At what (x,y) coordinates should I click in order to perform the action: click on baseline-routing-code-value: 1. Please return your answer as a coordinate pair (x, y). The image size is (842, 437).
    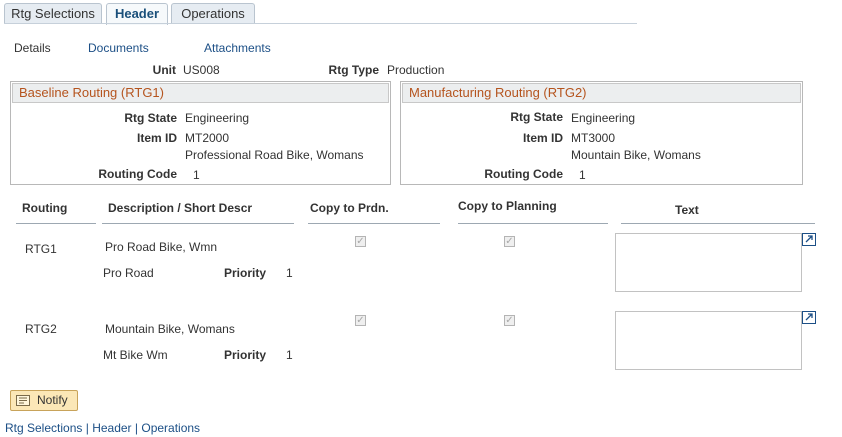
    Looking at the image, I should click on (196, 175).